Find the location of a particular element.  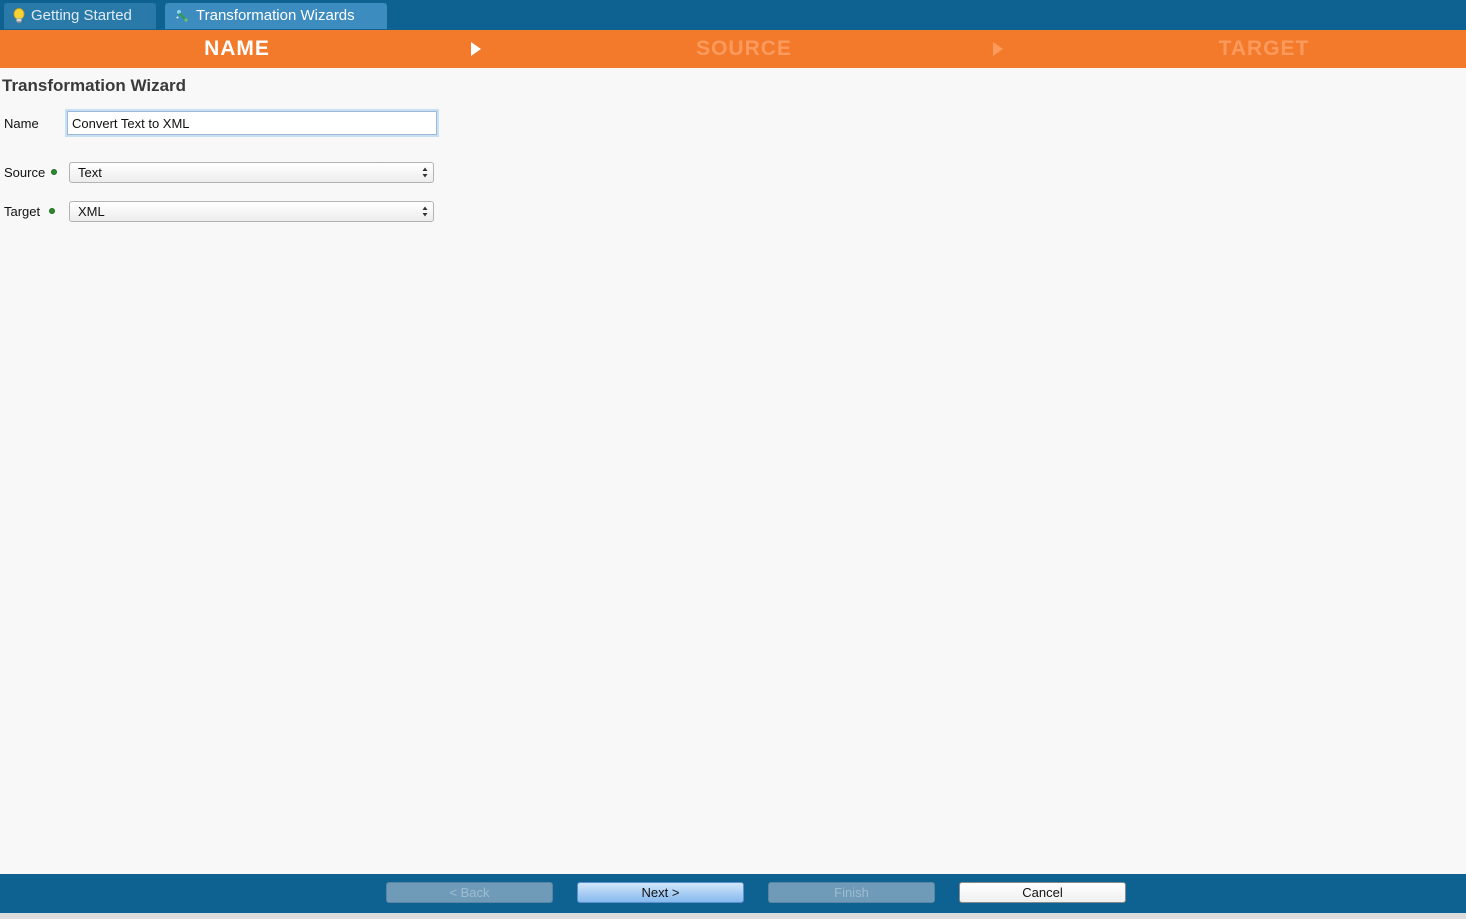

tab-getting-started-label: Getting Started is located at coordinates (81, 15).